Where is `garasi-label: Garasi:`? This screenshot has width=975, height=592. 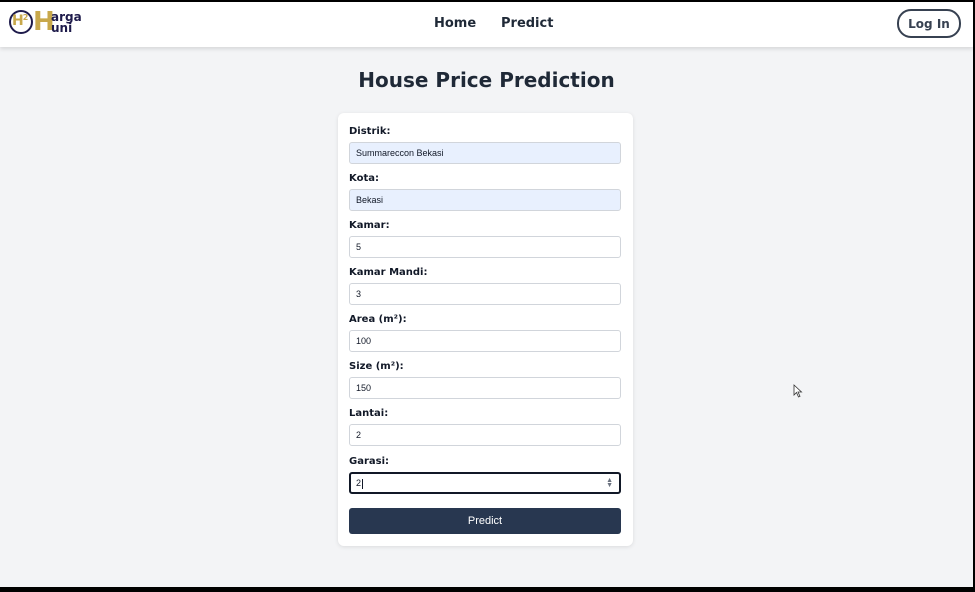
garasi-label: Garasi: is located at coordinates (369, 461).